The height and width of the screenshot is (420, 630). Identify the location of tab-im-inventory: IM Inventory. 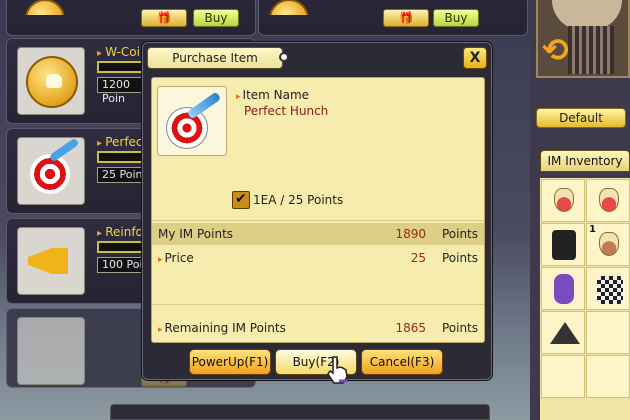
(585, 161).